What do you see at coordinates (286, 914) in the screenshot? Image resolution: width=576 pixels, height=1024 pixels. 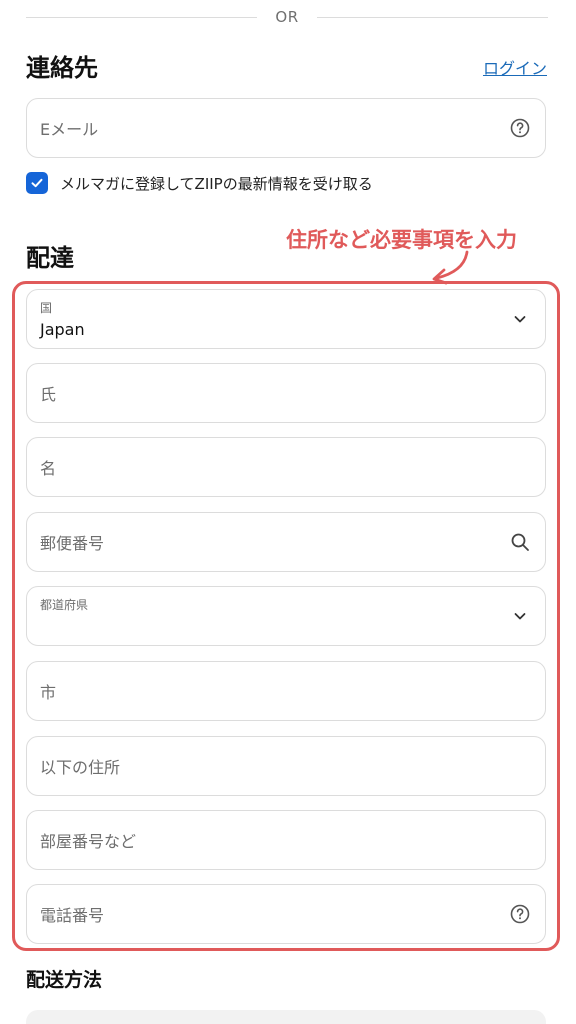 I see `phone-field: 電話番号` at bounding box center [286, 914].